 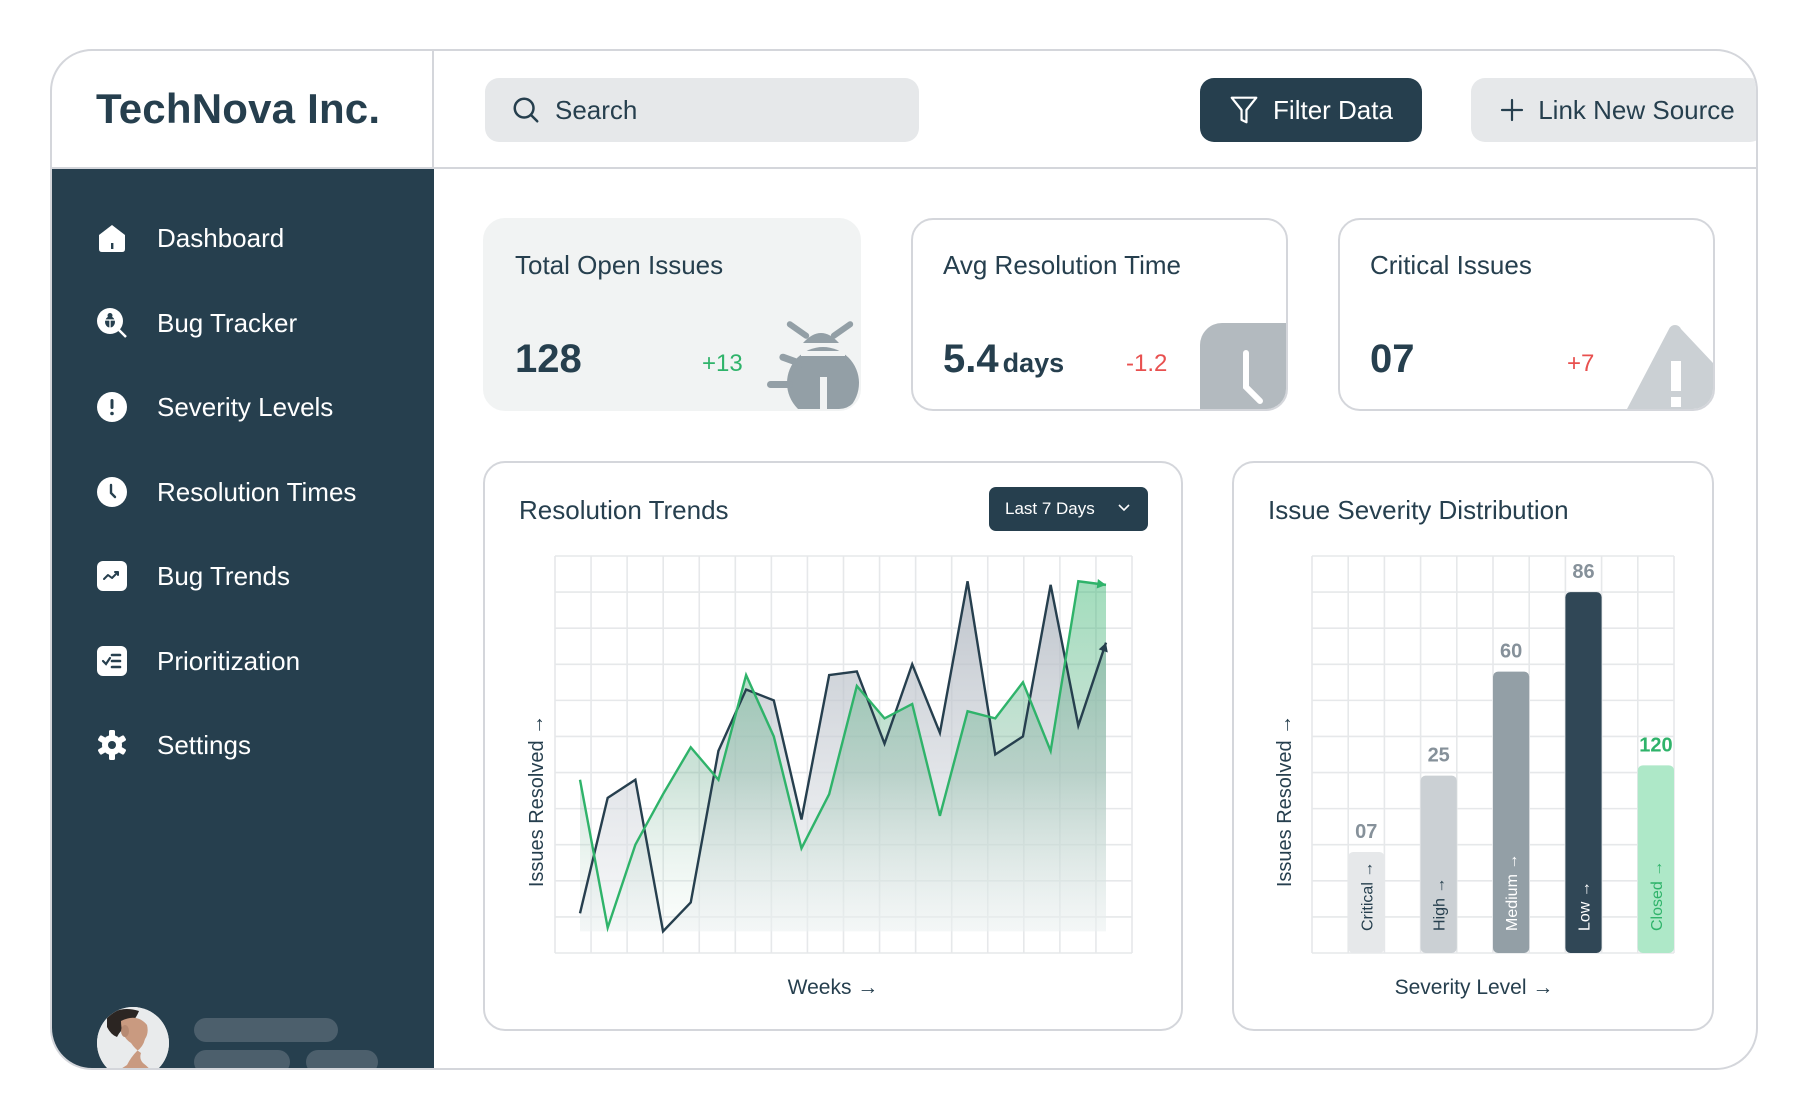 What do you see at coordinates (112, 745) in the screenshot?
I see `gear-icon` at bounding box center [112, 745].